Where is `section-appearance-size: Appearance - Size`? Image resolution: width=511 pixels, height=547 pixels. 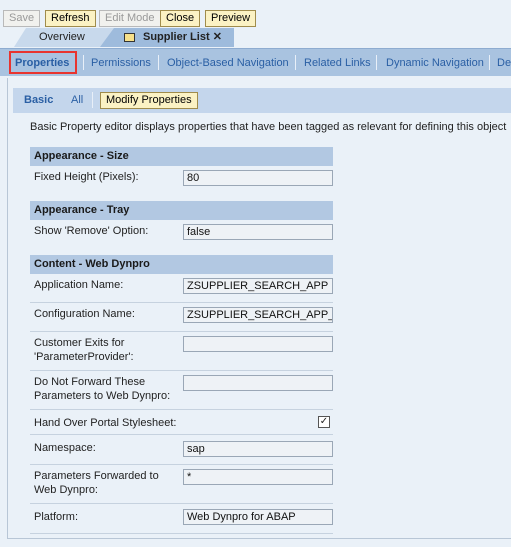
section-appearance-size: Appearance - Size is located at coordinates (181, 156).